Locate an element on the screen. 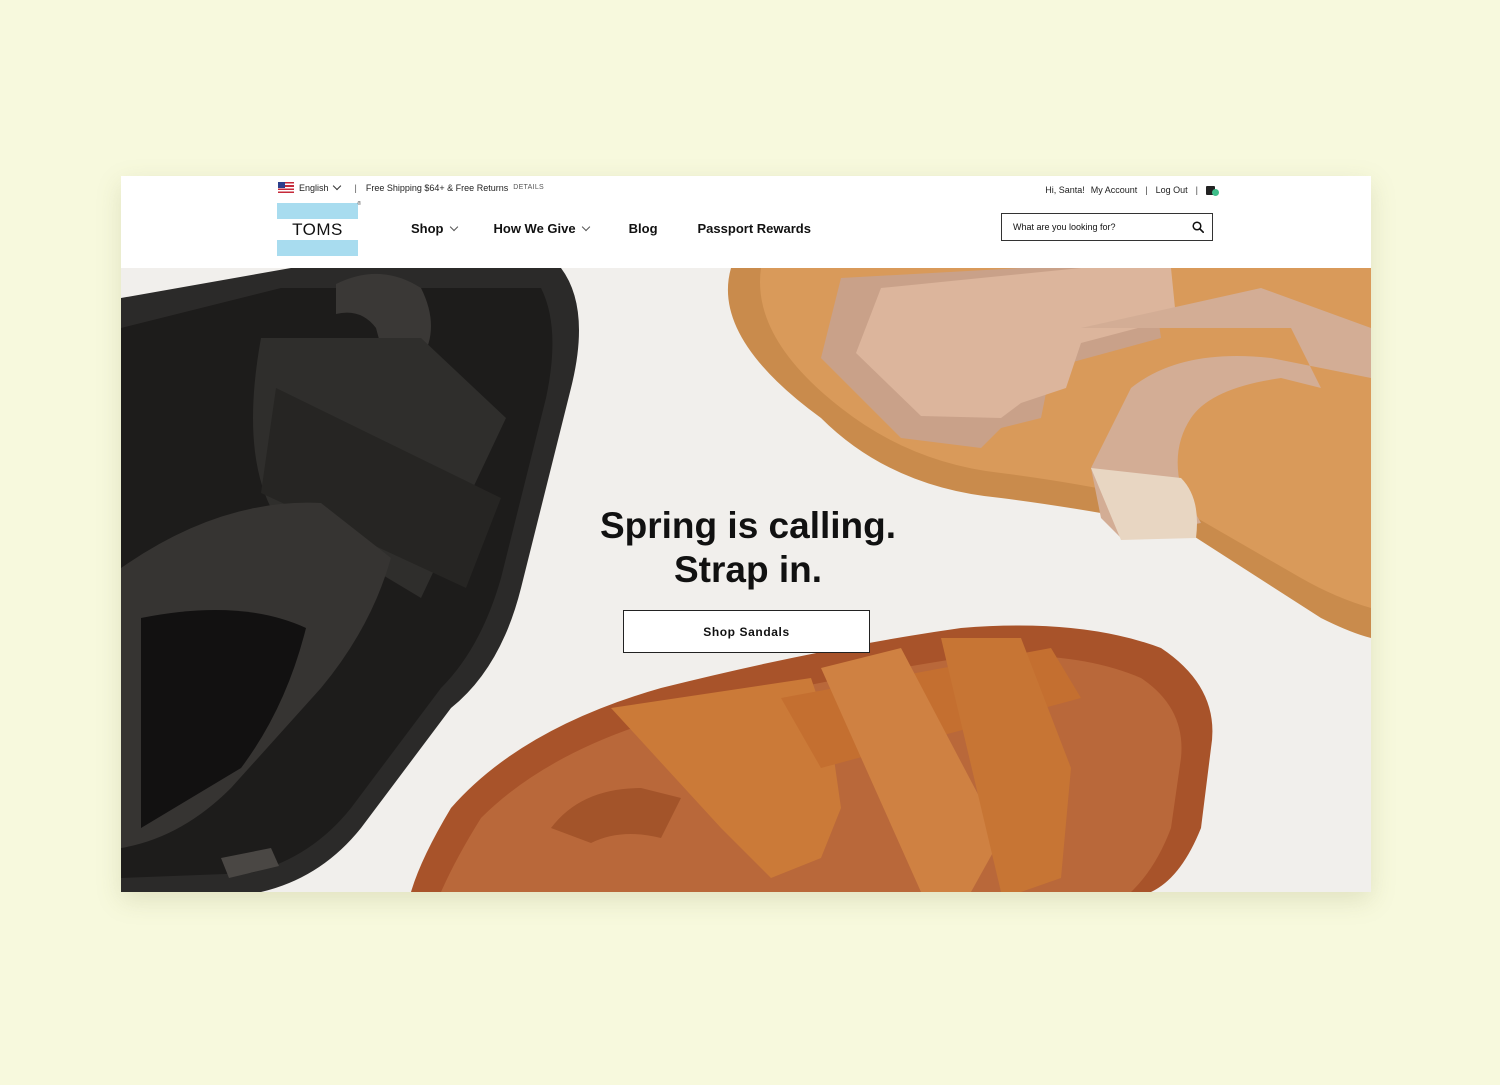 This screenshot has width=1500, height=1085. hero-headline: Spring is calling. Strap in. is located at coordinates (746, 548).